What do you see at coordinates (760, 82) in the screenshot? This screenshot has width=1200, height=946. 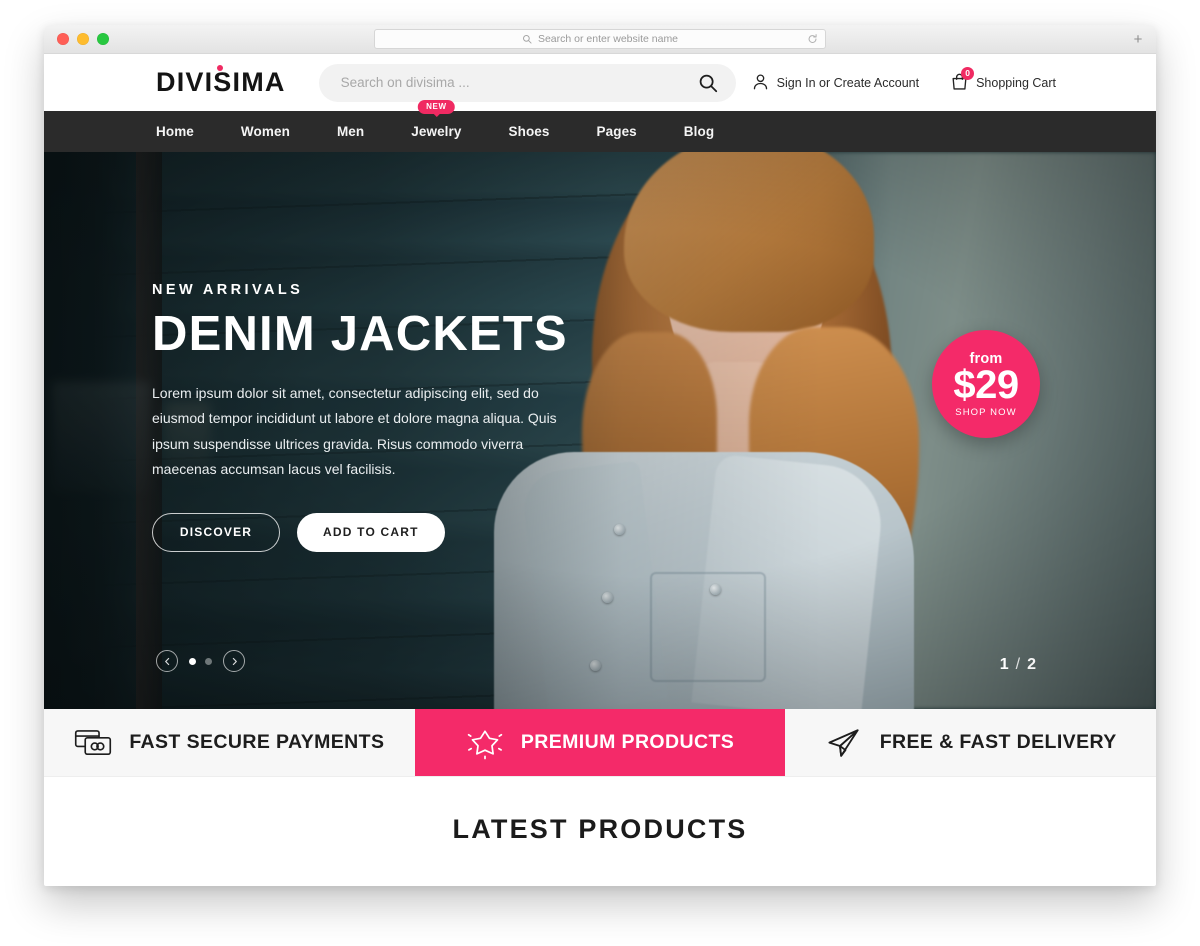 I see `user-icon` at bounding box center [760, 82].